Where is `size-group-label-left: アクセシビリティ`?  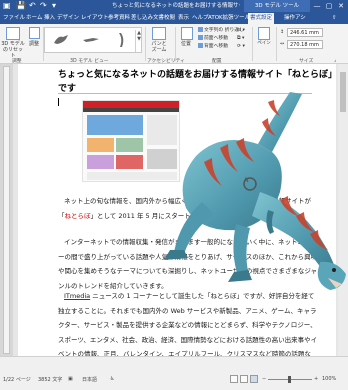 size-group-label-left: アクセシビリティ is located at coordinates (166, 61).